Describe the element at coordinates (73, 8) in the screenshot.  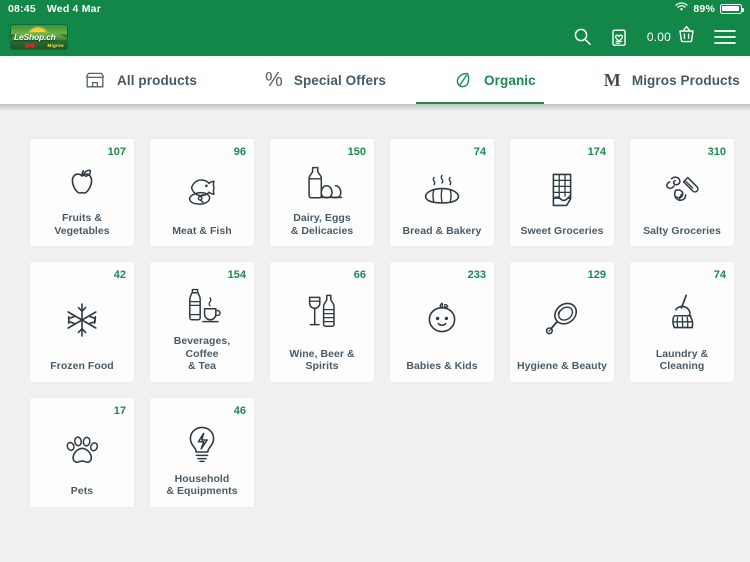
I see `status-date: Wed 4 Mar` at that location.